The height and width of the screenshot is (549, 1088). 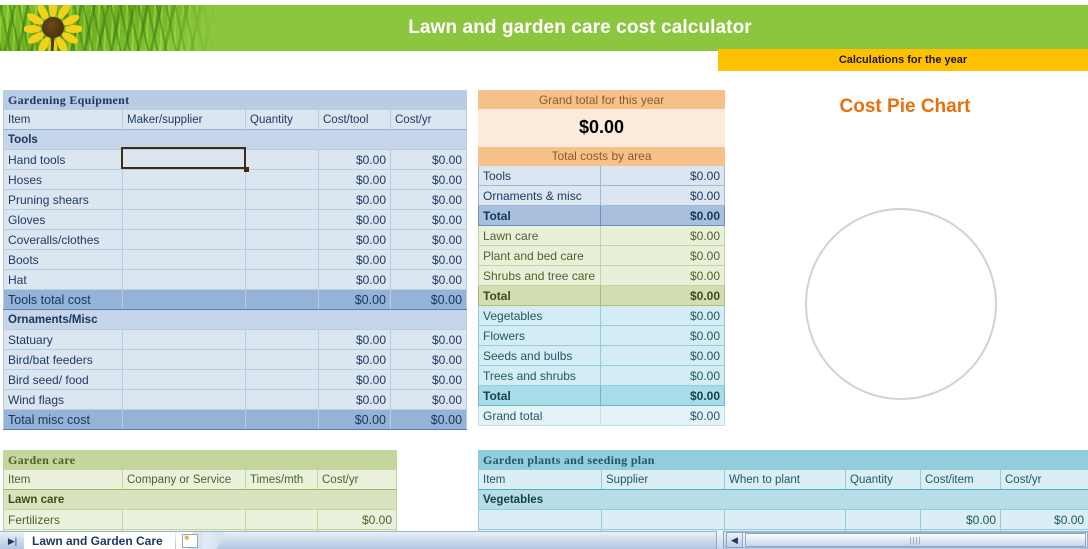 I want to click on summary-row: Trees and shrubs $0.00, so click(x=602, y=375).